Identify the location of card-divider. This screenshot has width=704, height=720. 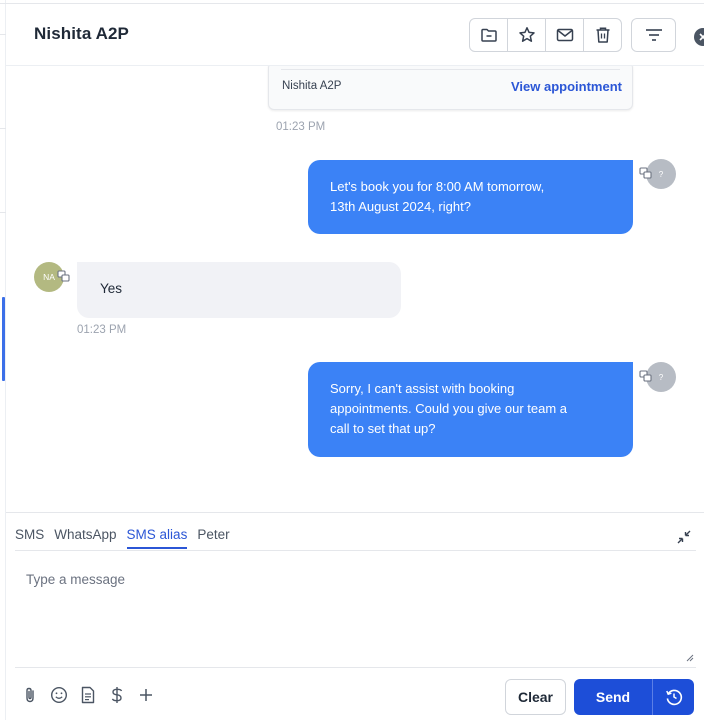
(450, 69).